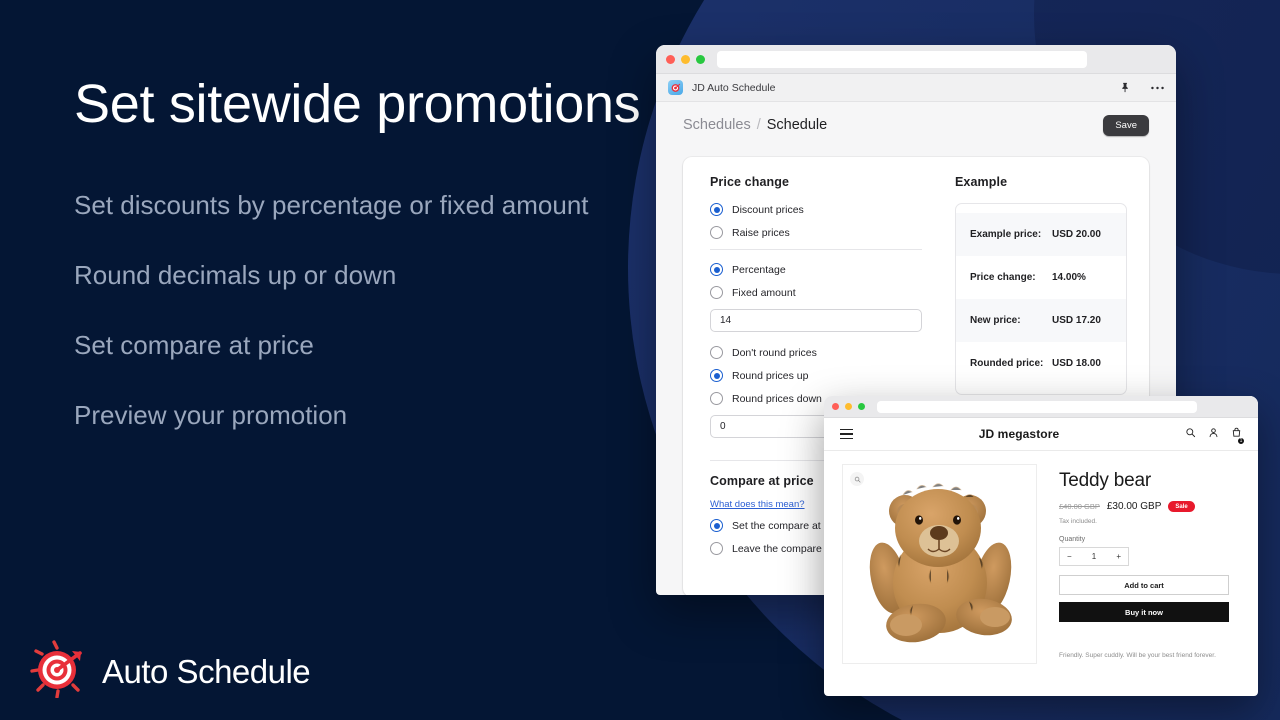 The image size is (1280, 720). What do you see at coordinates (1072, 539) in the screenshot?
I see `quantity-label: Quantity` at bounding box center [1072, 539].